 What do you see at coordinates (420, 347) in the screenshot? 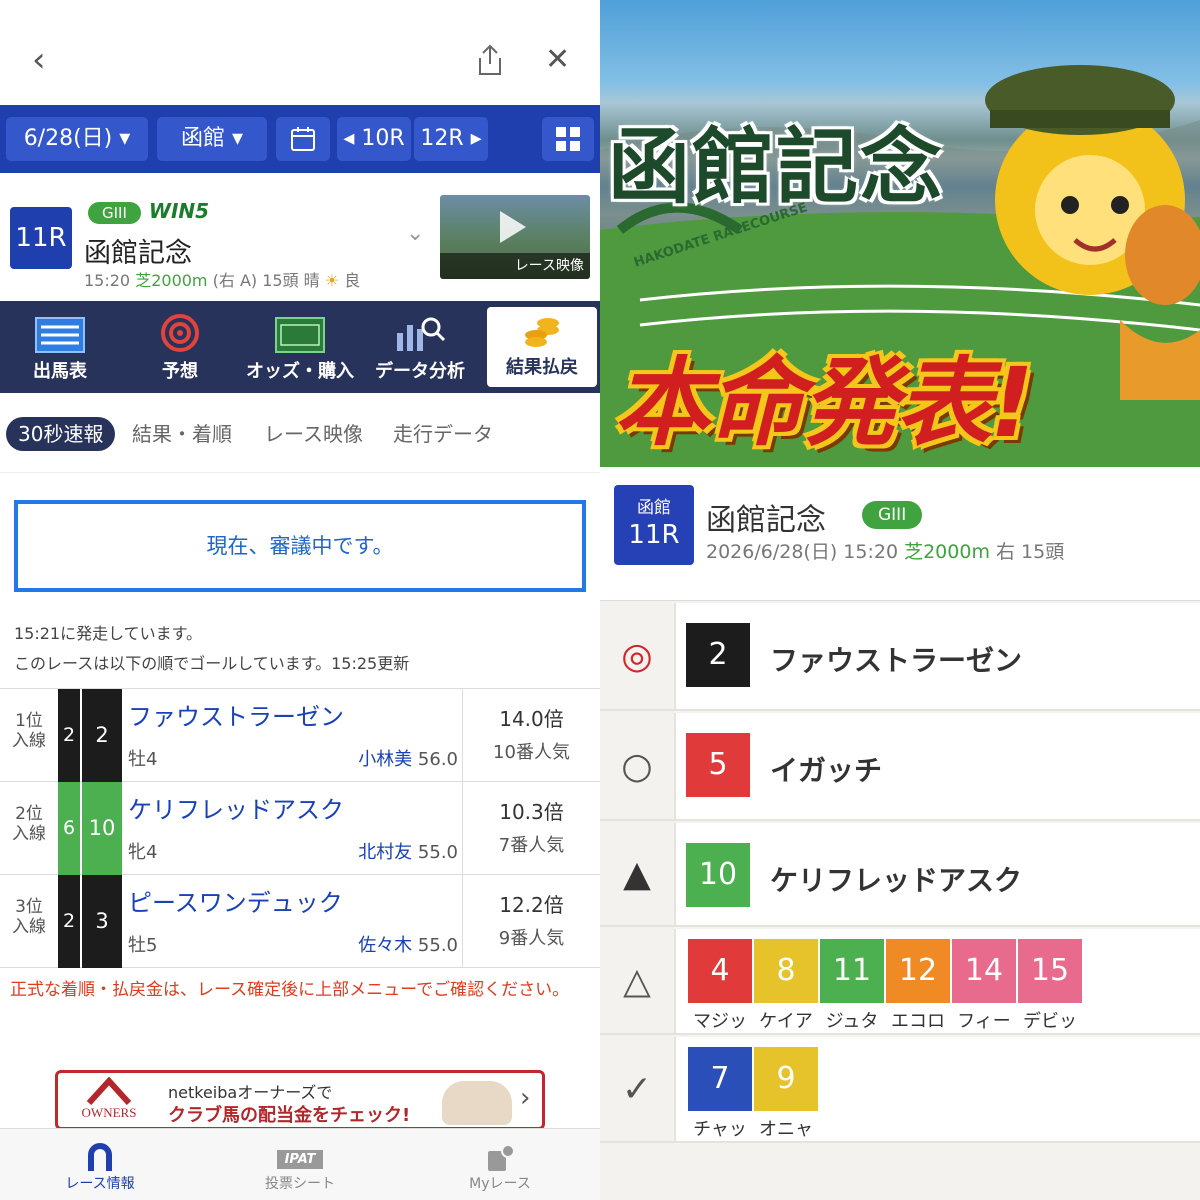
I see `menu-data-analysis: データ分析` at bounding box center [420, 347].